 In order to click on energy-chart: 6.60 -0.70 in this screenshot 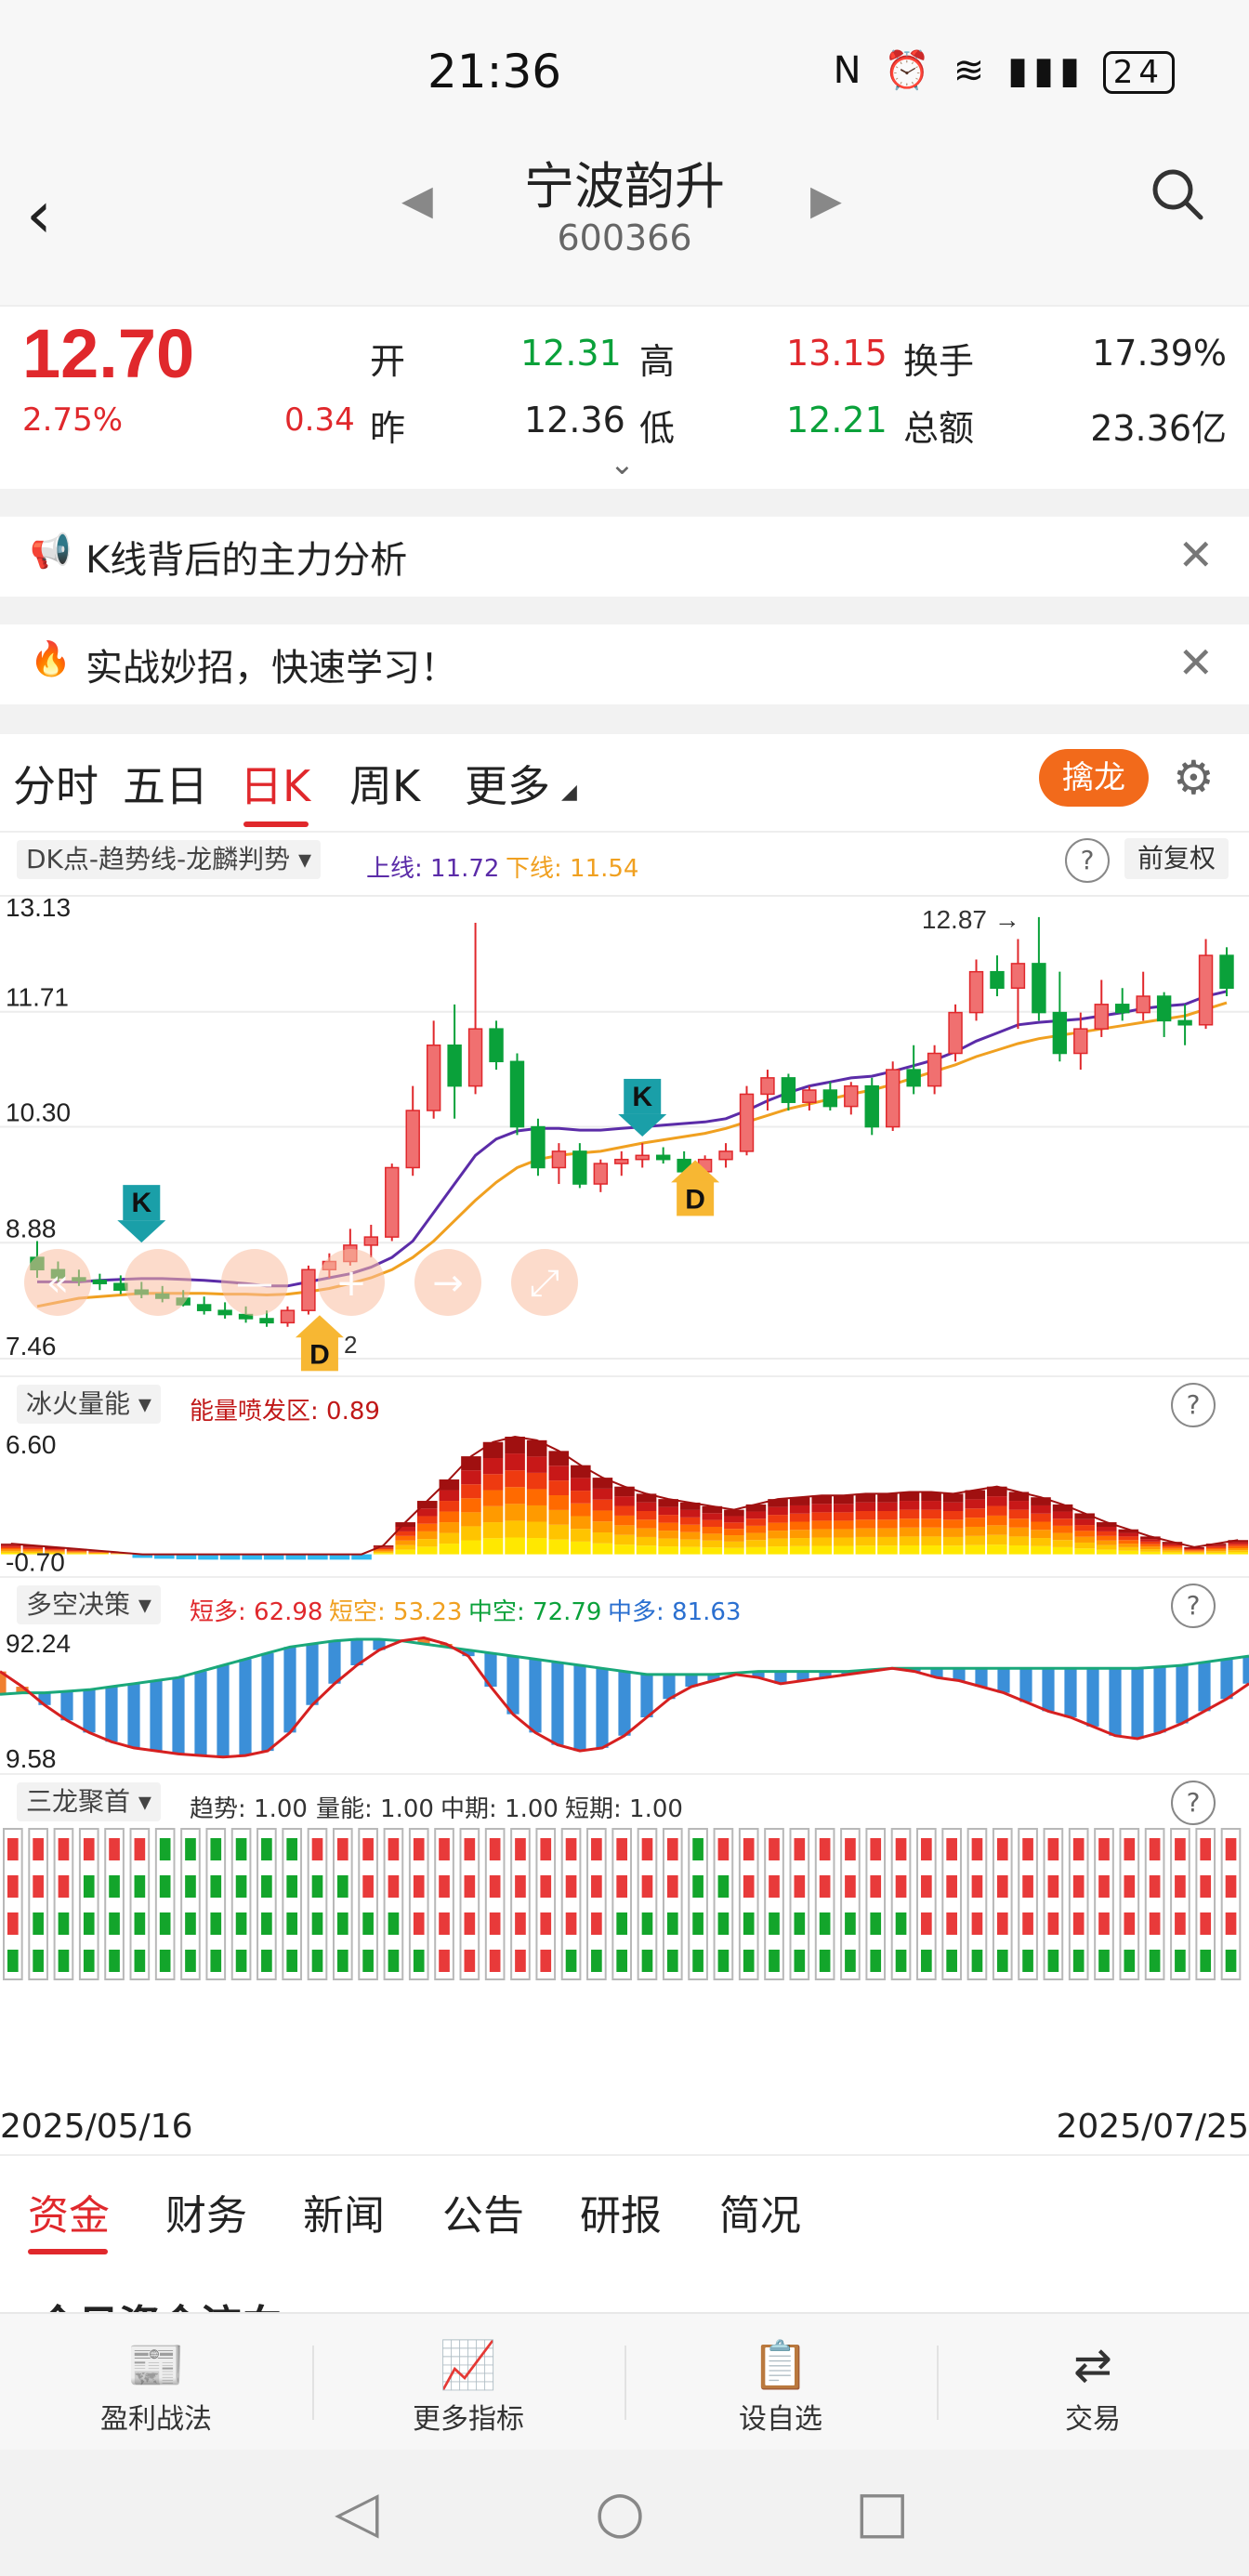, I will do `click(624, 1501)`.